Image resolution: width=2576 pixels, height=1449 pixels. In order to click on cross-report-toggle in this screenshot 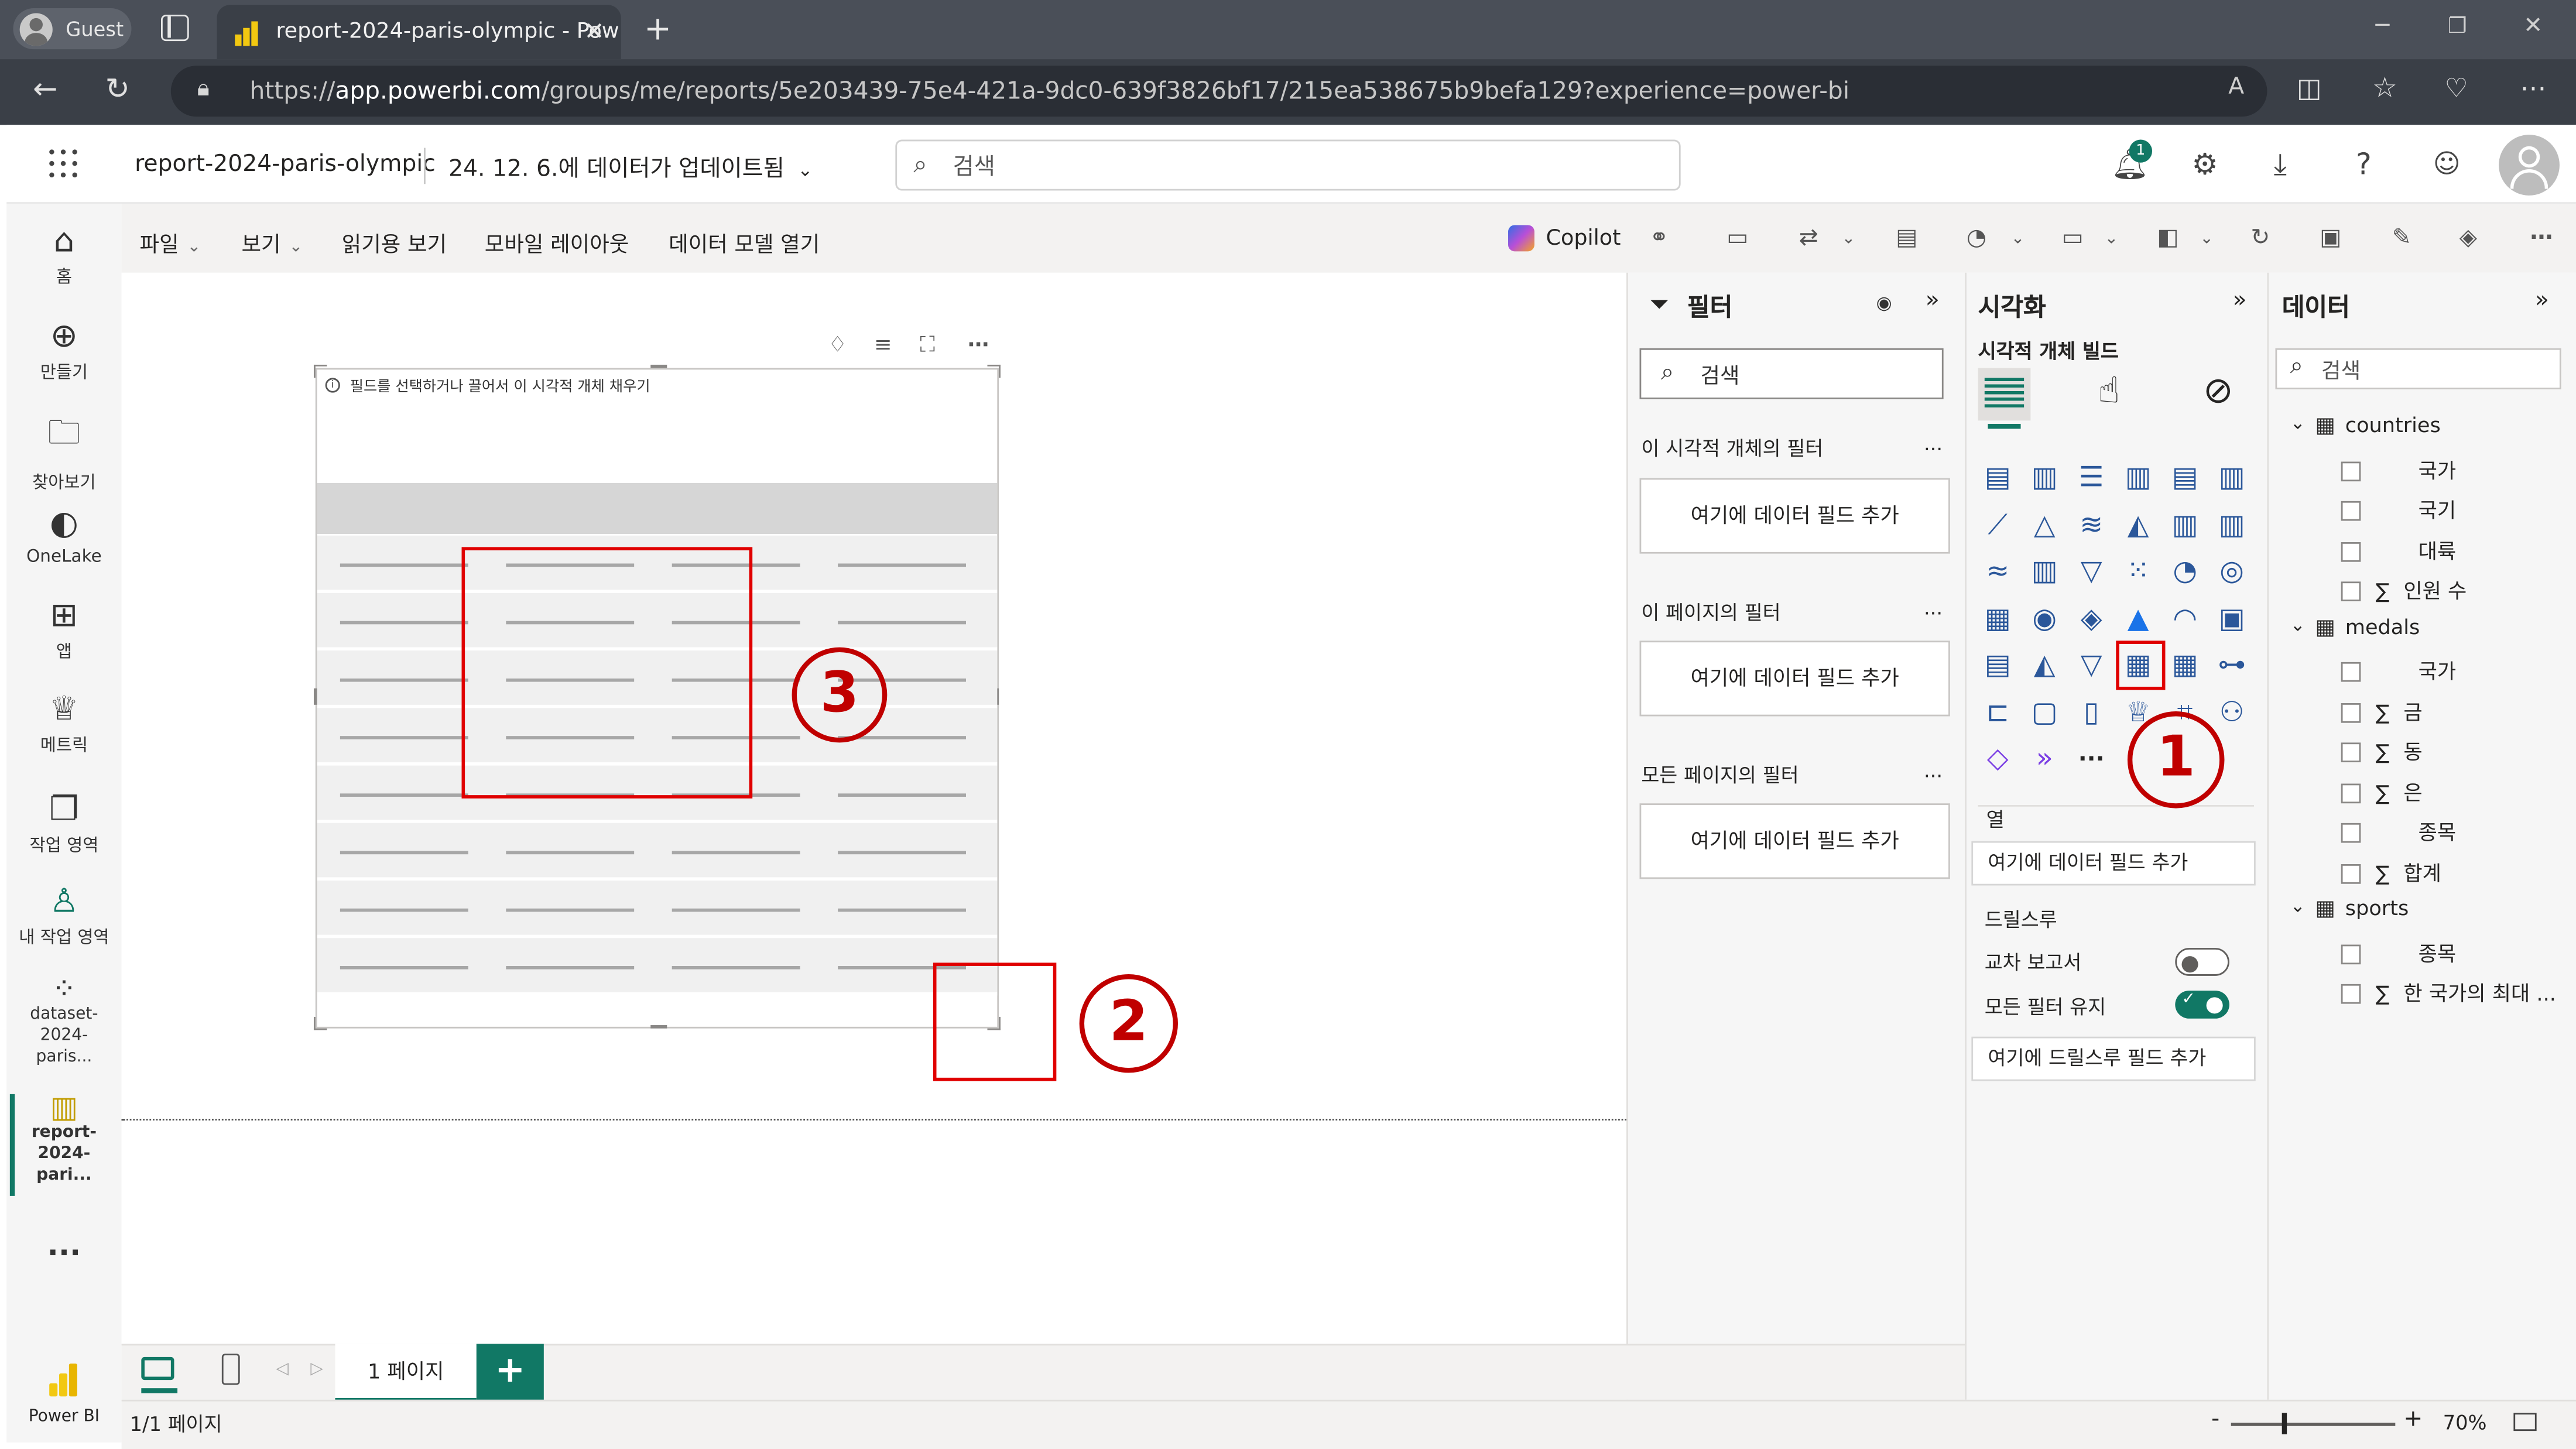, I will do `click(2202, 962)`.